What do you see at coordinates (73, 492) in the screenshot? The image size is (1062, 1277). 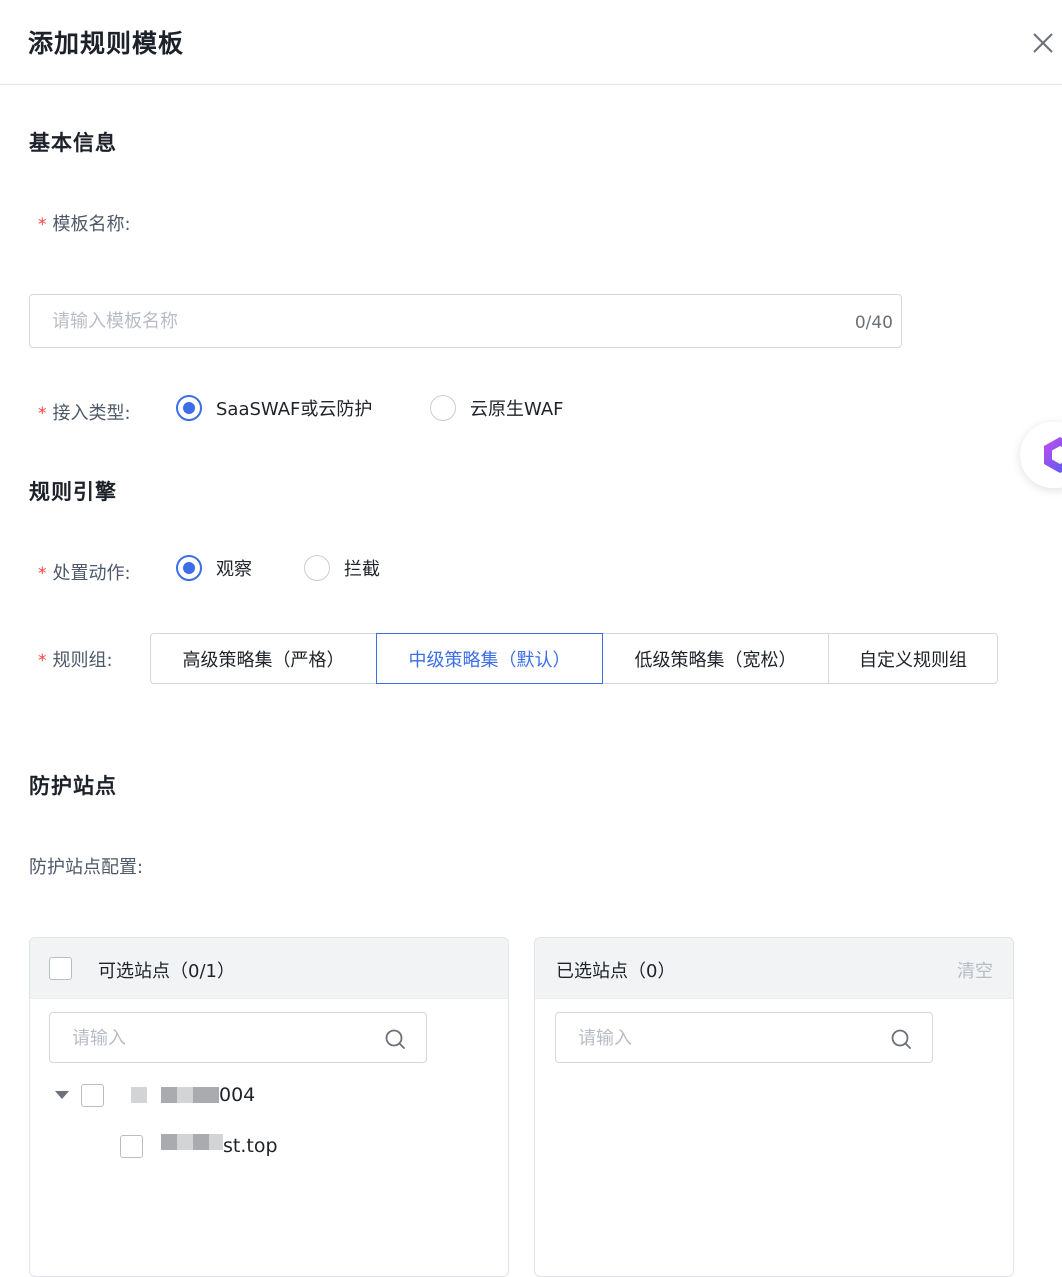 I see `section-title-engine: 规则引擎` at bounding box center [73, 492].